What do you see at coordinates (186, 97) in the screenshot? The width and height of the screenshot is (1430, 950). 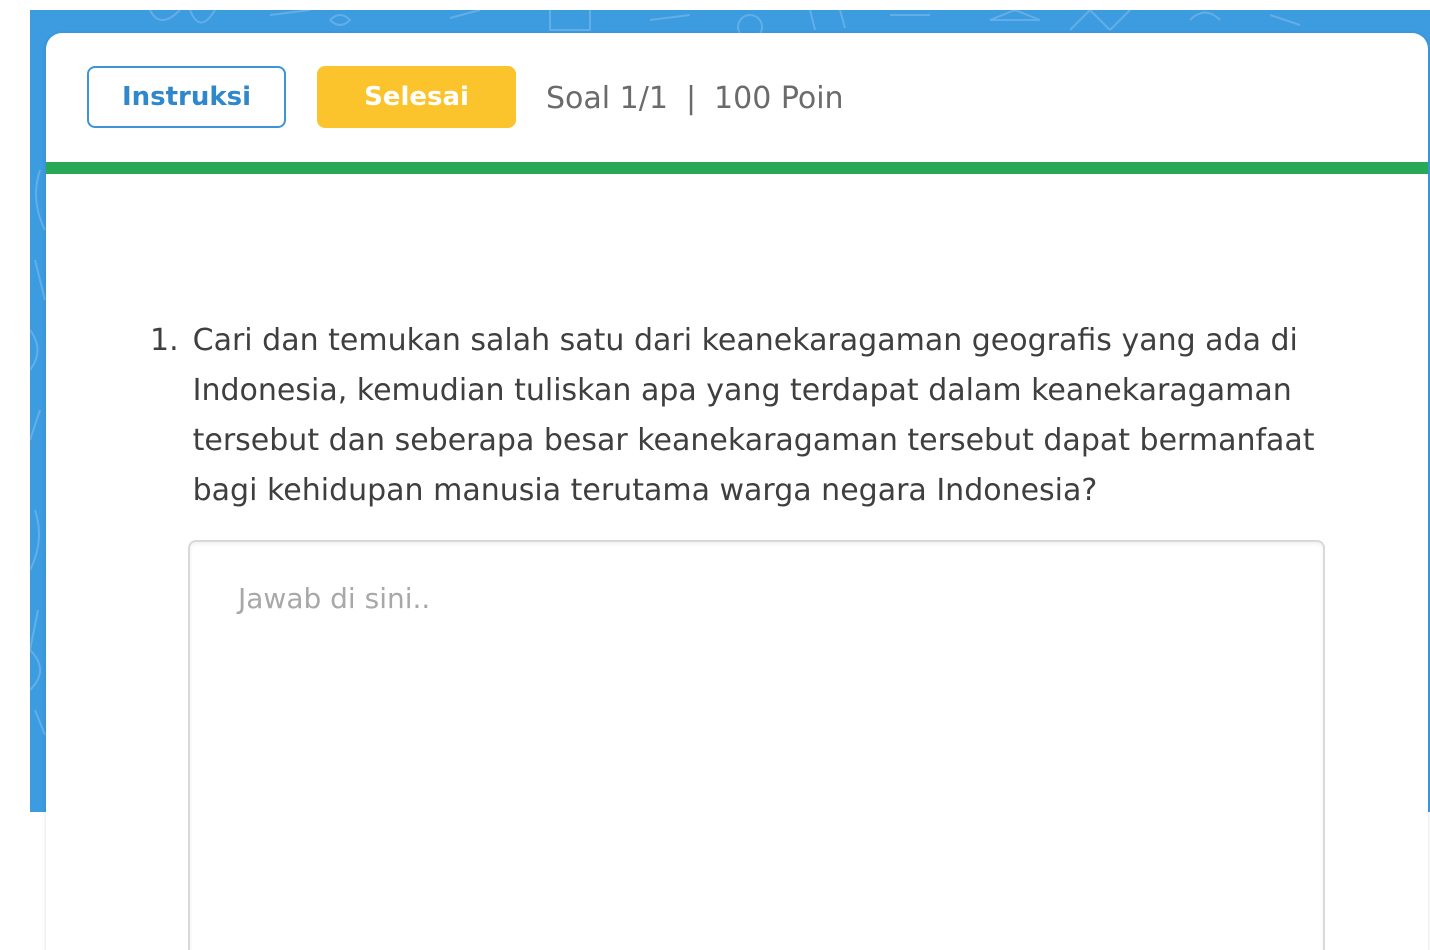 I see `instruction-button: Instruksi` at bounding box center [186, 97].